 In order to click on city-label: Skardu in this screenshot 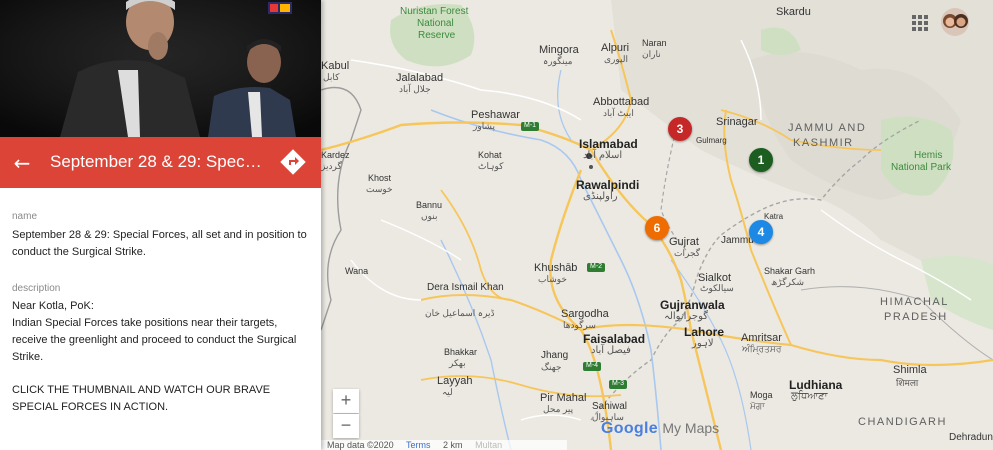, I will do `click(793, 12)`.